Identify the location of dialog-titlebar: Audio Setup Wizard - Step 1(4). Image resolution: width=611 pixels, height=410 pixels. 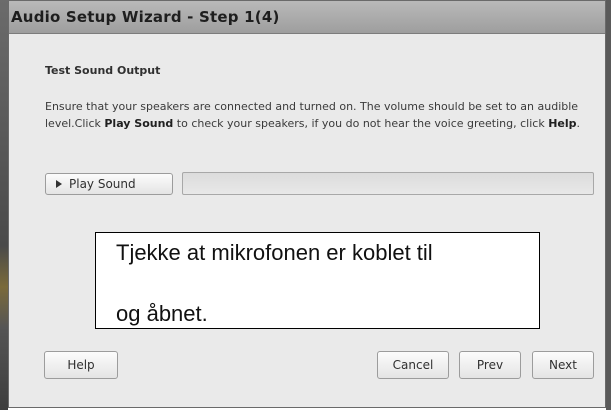
(307, 17).